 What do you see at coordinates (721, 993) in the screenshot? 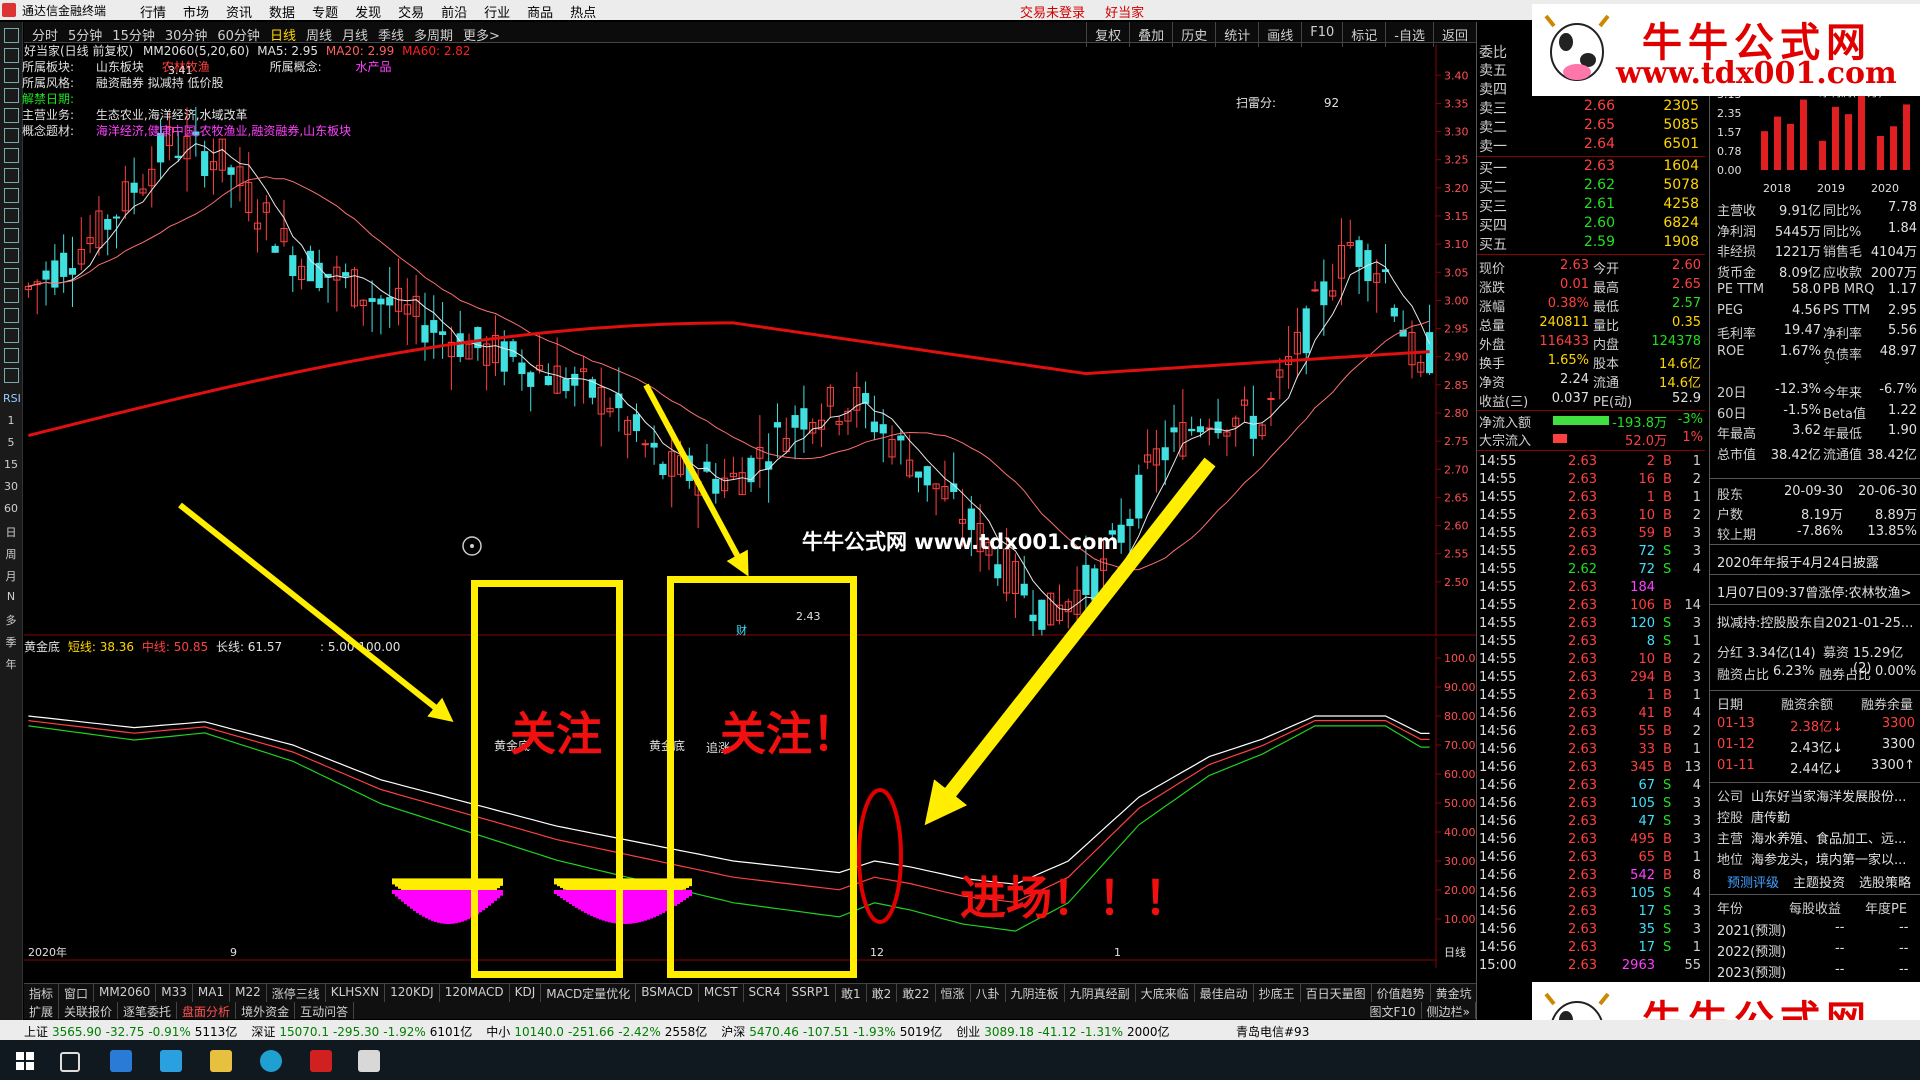
I see `indicator-tab: MCST` at bounding box center [721, 993].